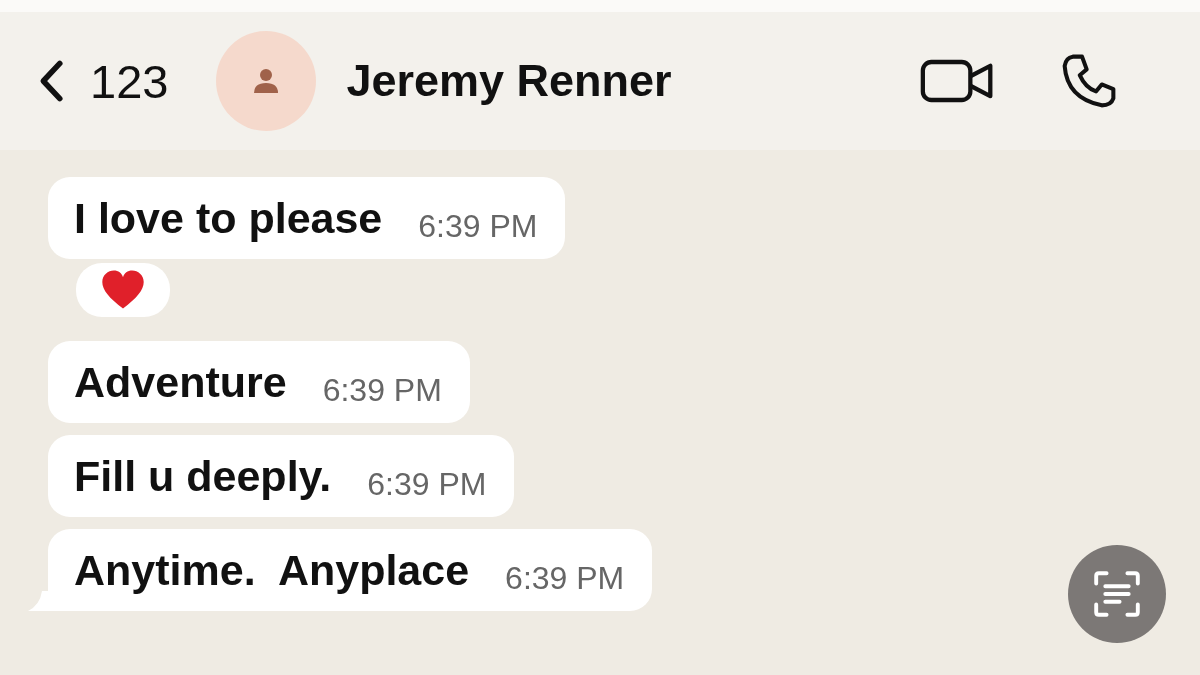  Describe the element at coordinates (228, 218) in the screenshot. I see `message-text: I love to please` at that location.